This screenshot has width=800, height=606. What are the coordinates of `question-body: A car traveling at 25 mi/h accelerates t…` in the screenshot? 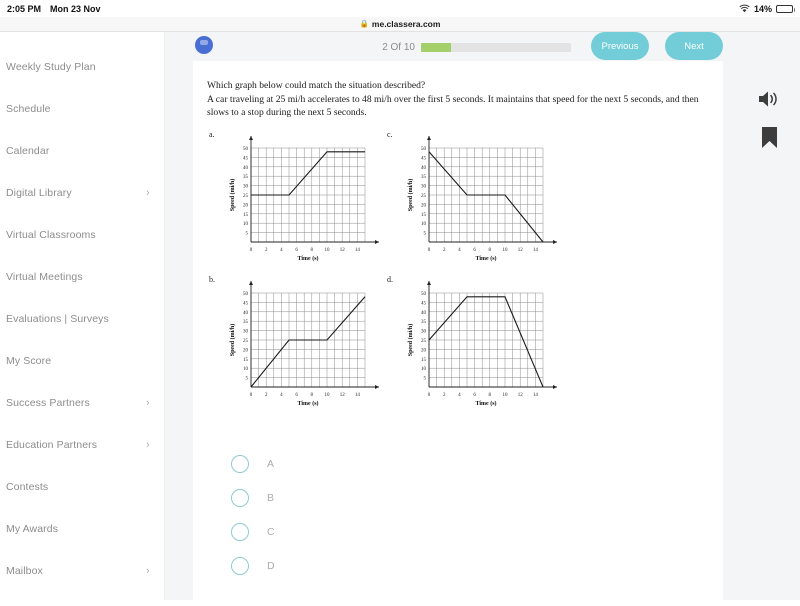 It's located at (453, 106).